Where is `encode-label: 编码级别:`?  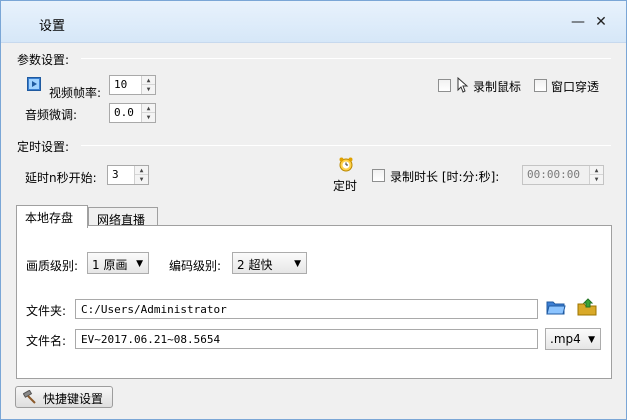
encode-label: 编码级别: is located at coordinates (195, 266).